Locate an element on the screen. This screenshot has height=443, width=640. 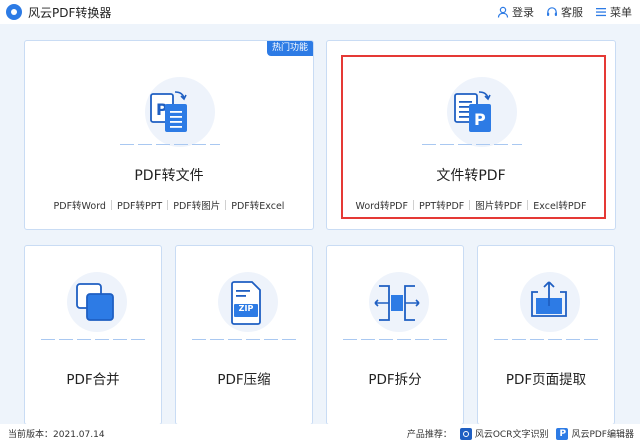
login-button: 登录 is located at coordinates (515, 12).